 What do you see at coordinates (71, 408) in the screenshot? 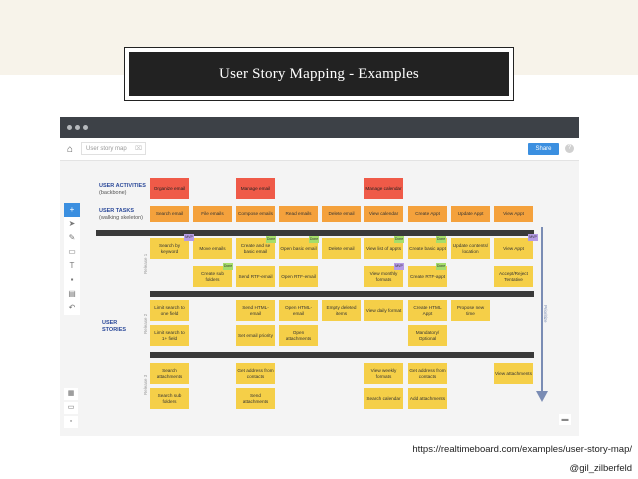
I see `minimap-icon: ▭` at bounding box center [71, 408].